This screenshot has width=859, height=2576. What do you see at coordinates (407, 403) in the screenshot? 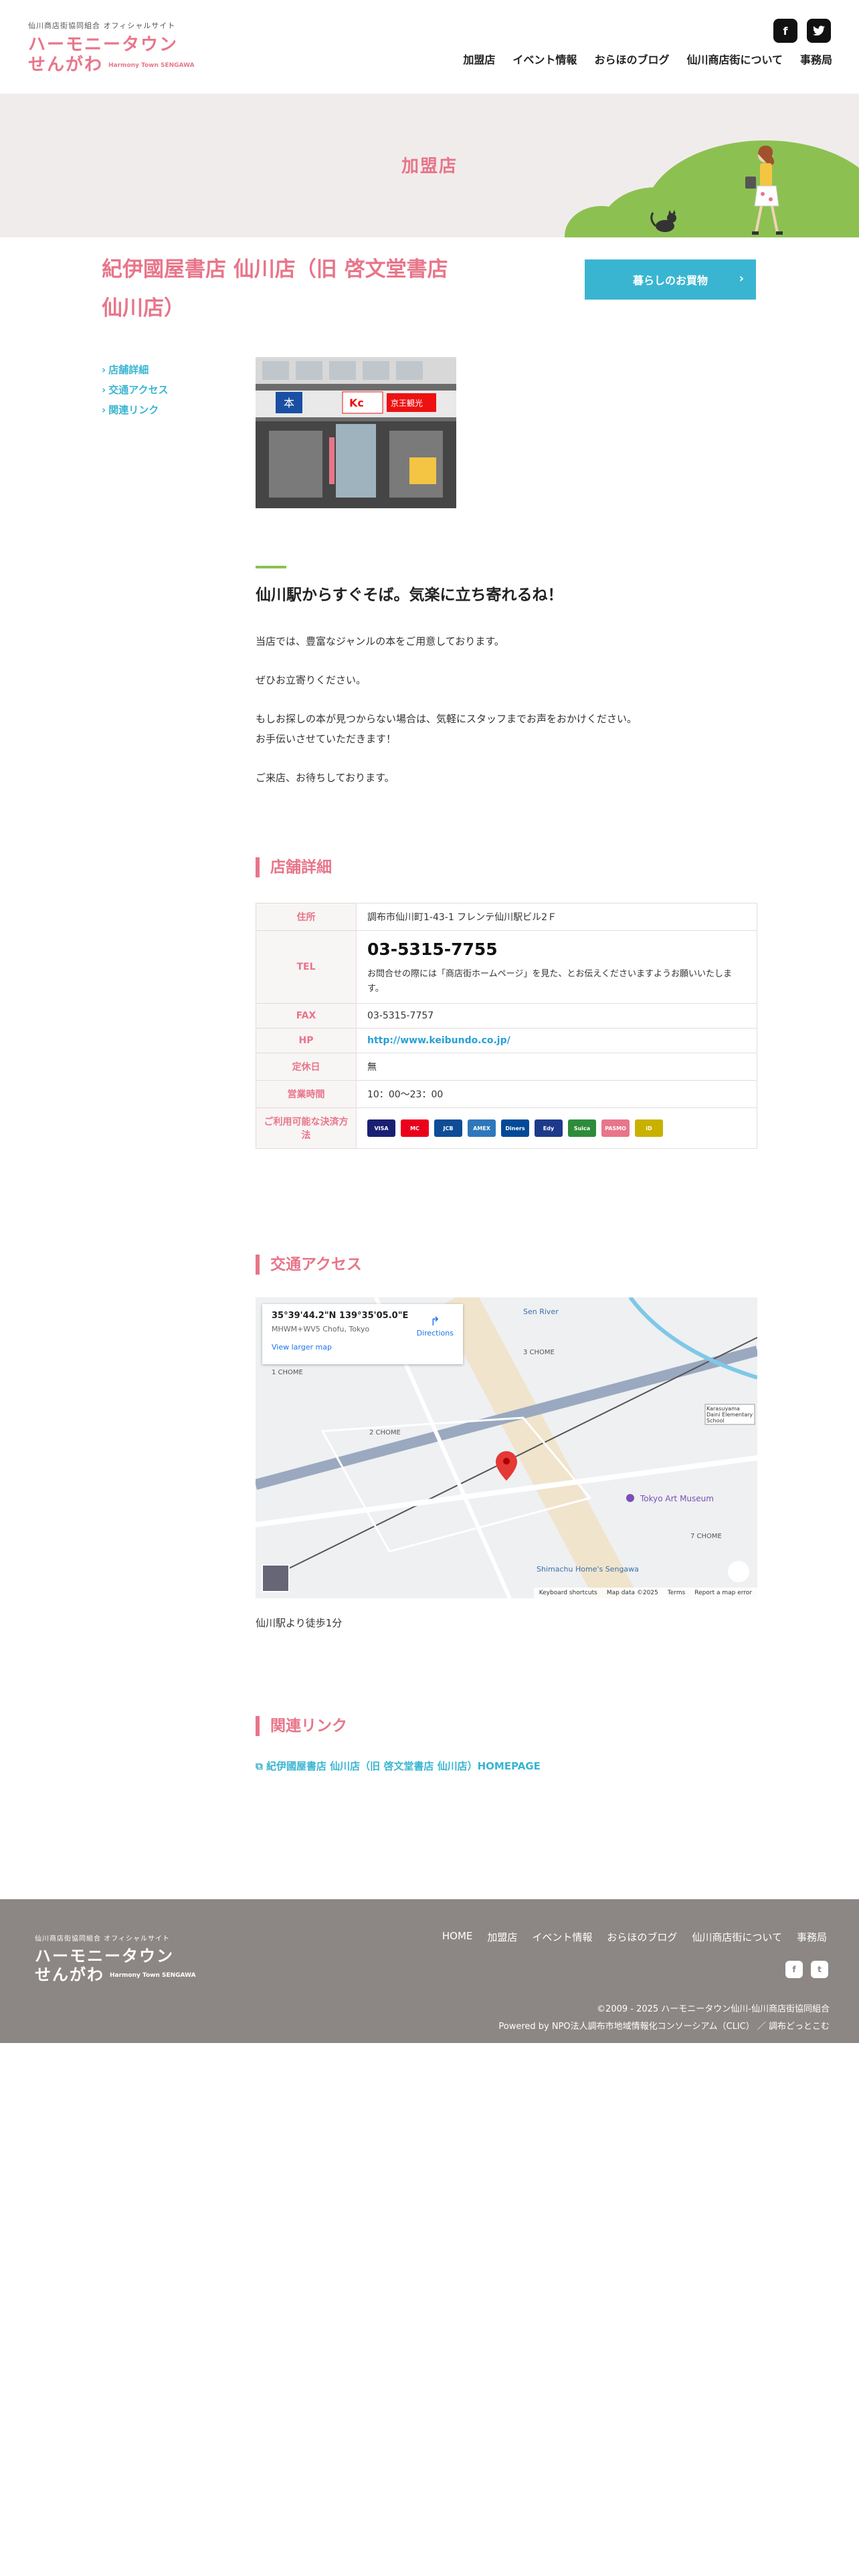
I see `photo-sign-text: 京王観光` at bounding box center [407, 403].